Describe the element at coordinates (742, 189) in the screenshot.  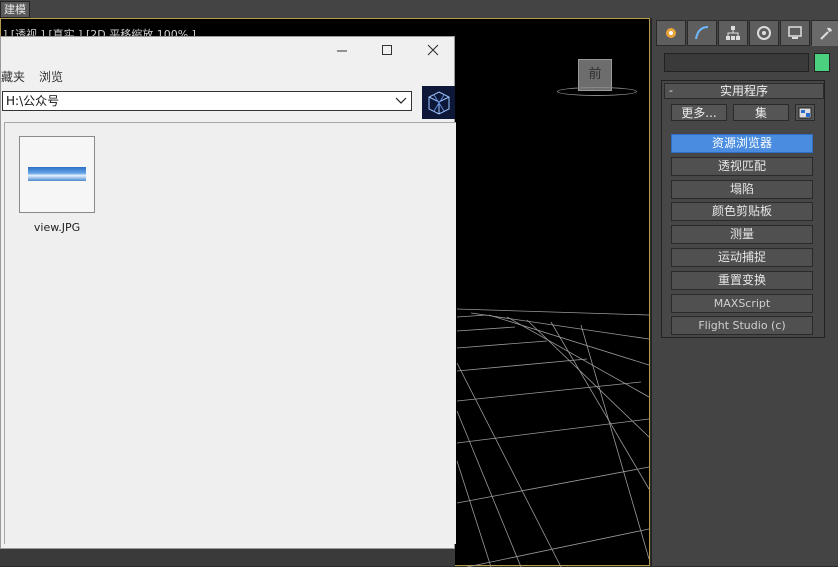
I see `collapse-button: 塌陷` at that location.